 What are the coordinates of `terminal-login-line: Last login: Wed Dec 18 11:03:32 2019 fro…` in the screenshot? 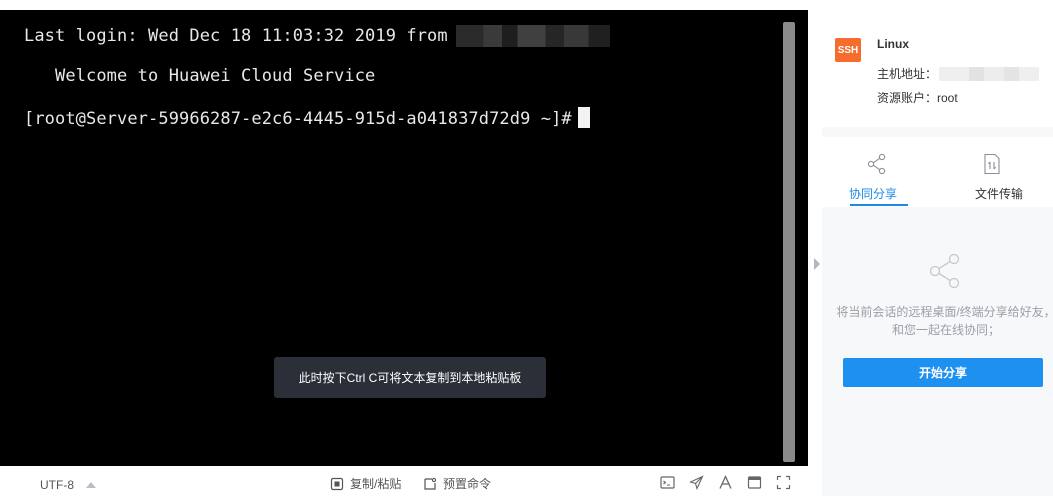 It's located at (317, 36).